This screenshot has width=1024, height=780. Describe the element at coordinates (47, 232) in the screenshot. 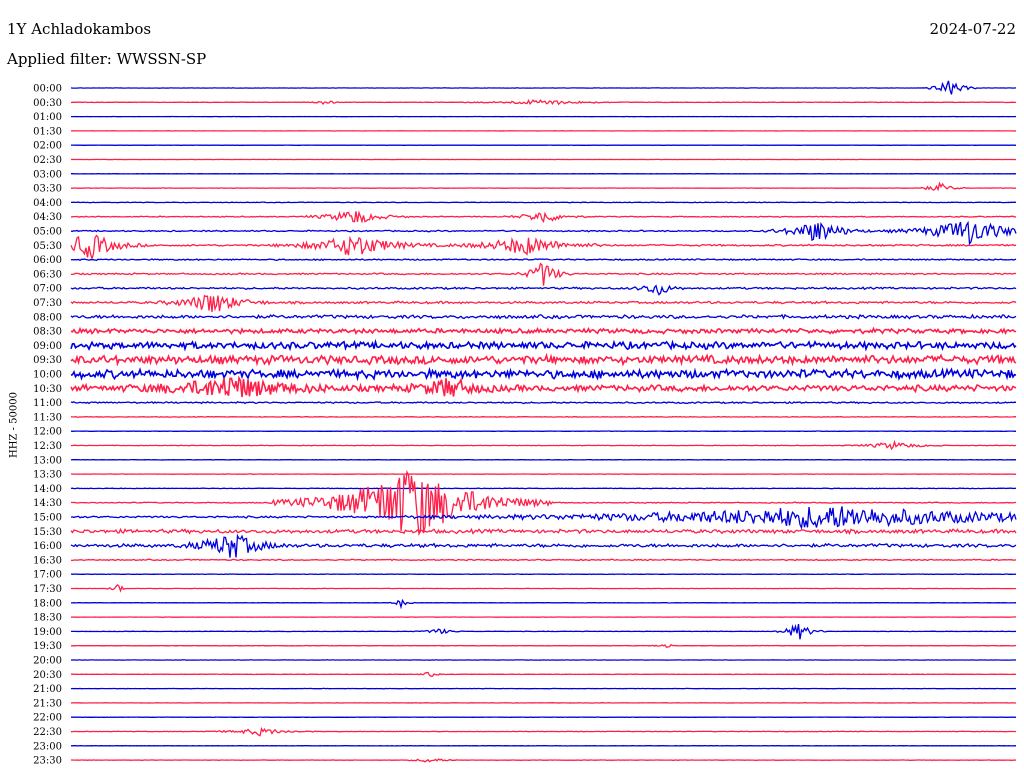

I see `y-tick-label: 05:00` at that location.